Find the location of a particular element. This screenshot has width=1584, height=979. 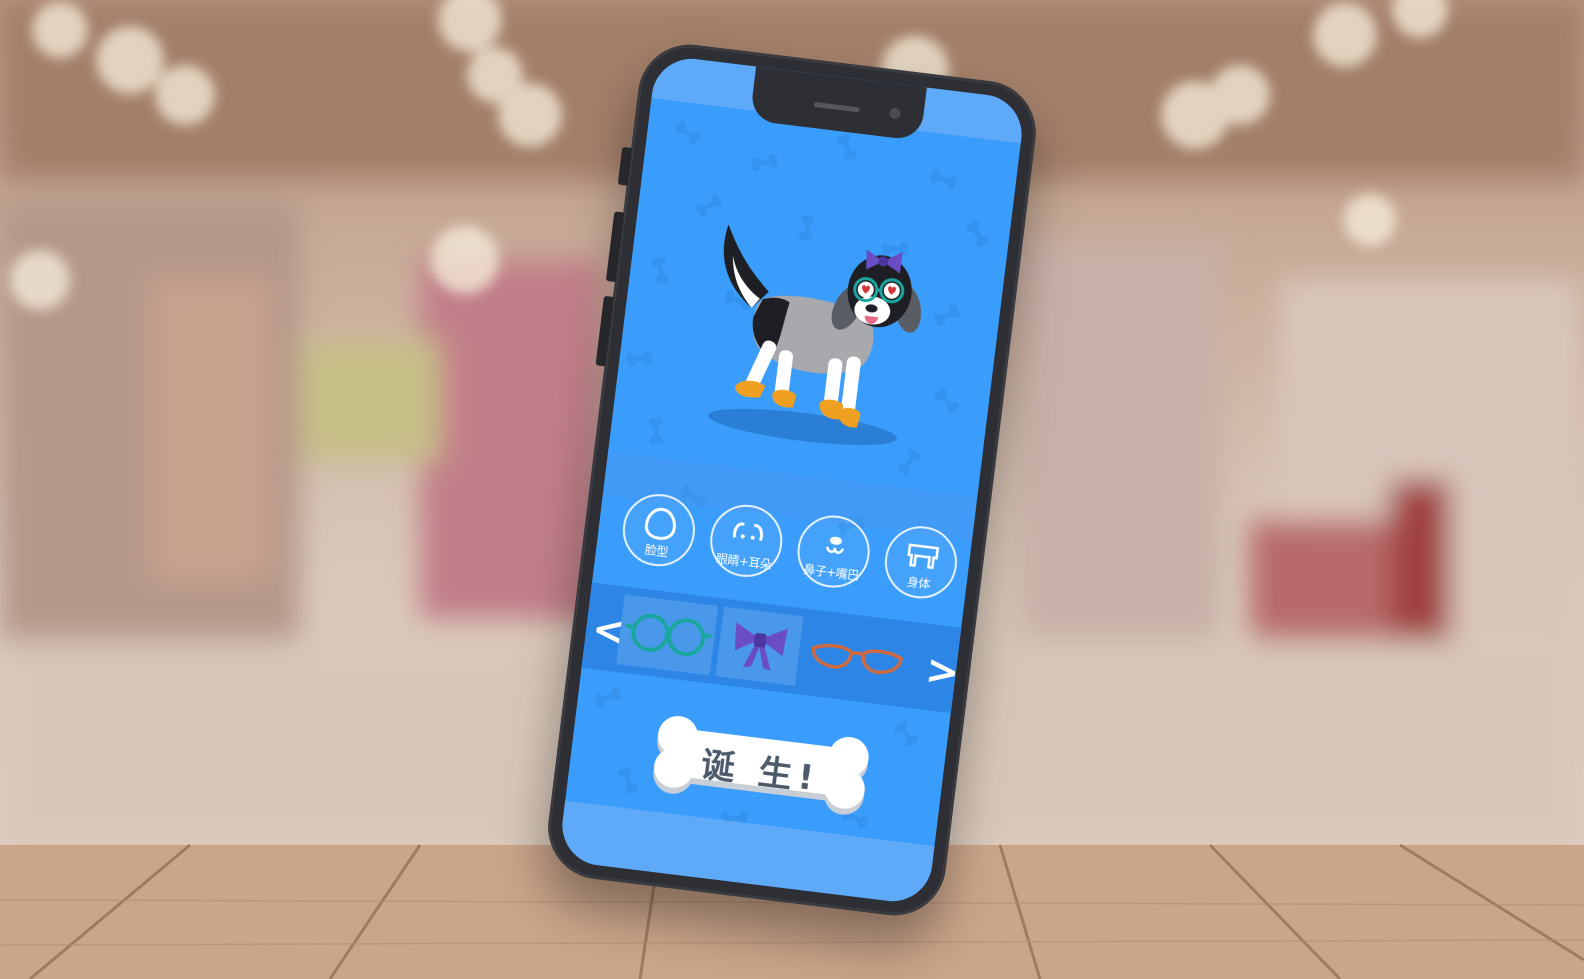

category-face-label: 脸型 is located at coordinates (656, 551).